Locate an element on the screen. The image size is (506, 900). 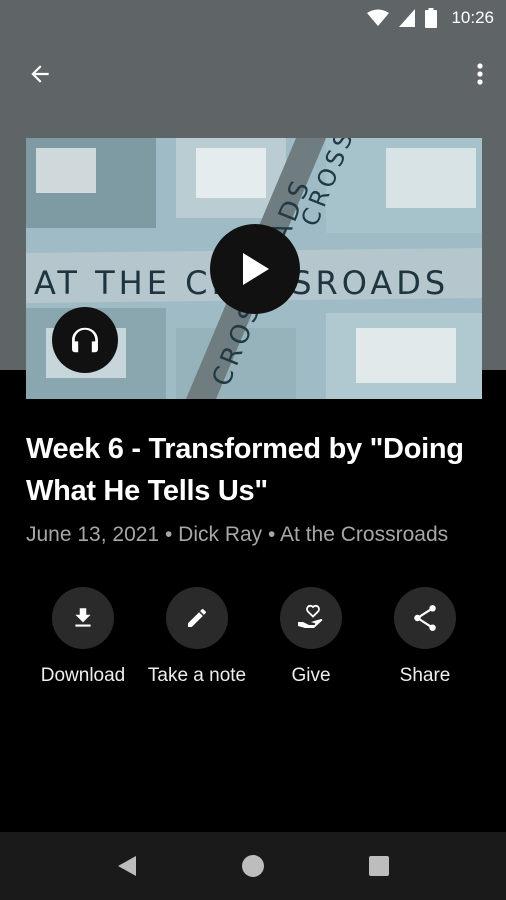
pencil-icon is located at coordinates (197, 617).